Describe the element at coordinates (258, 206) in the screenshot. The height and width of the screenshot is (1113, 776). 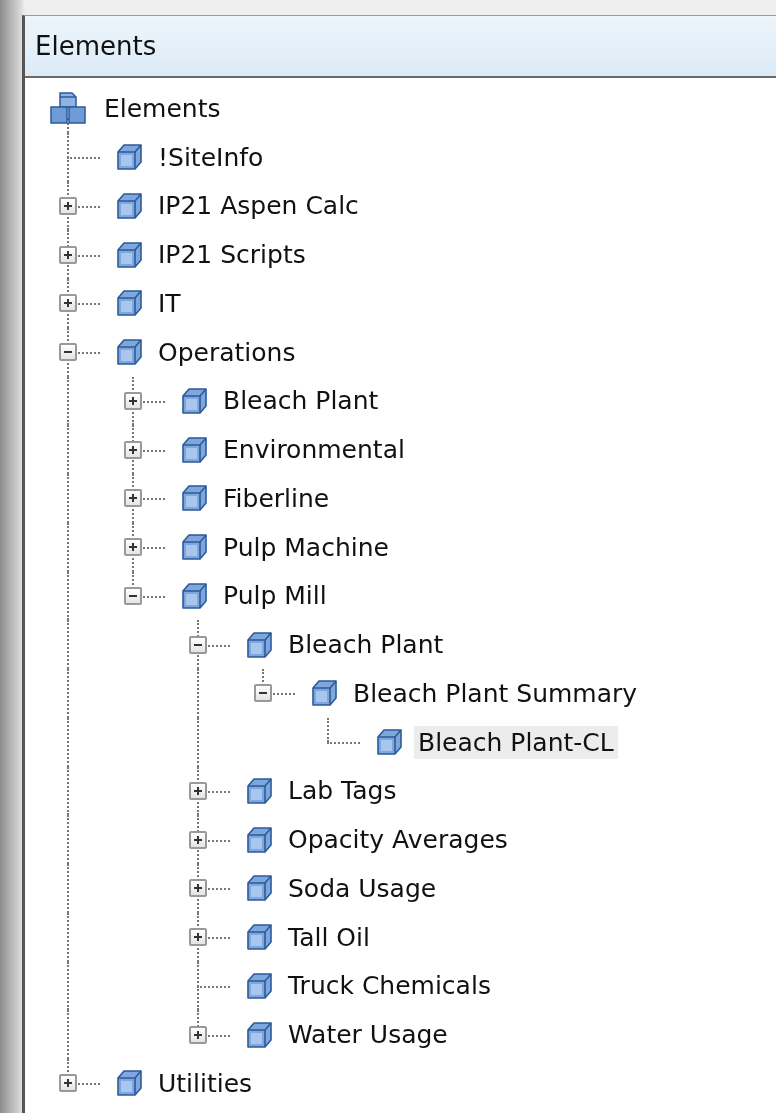
I see `tree-item: IP21 Aspen Calc` at that location.